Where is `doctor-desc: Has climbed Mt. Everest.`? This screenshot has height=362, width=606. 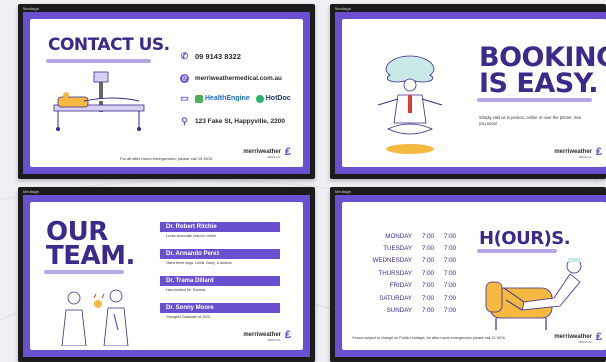 doctor-desc: Has climbed Mt. Everest. is located at coordinates (186, 290).